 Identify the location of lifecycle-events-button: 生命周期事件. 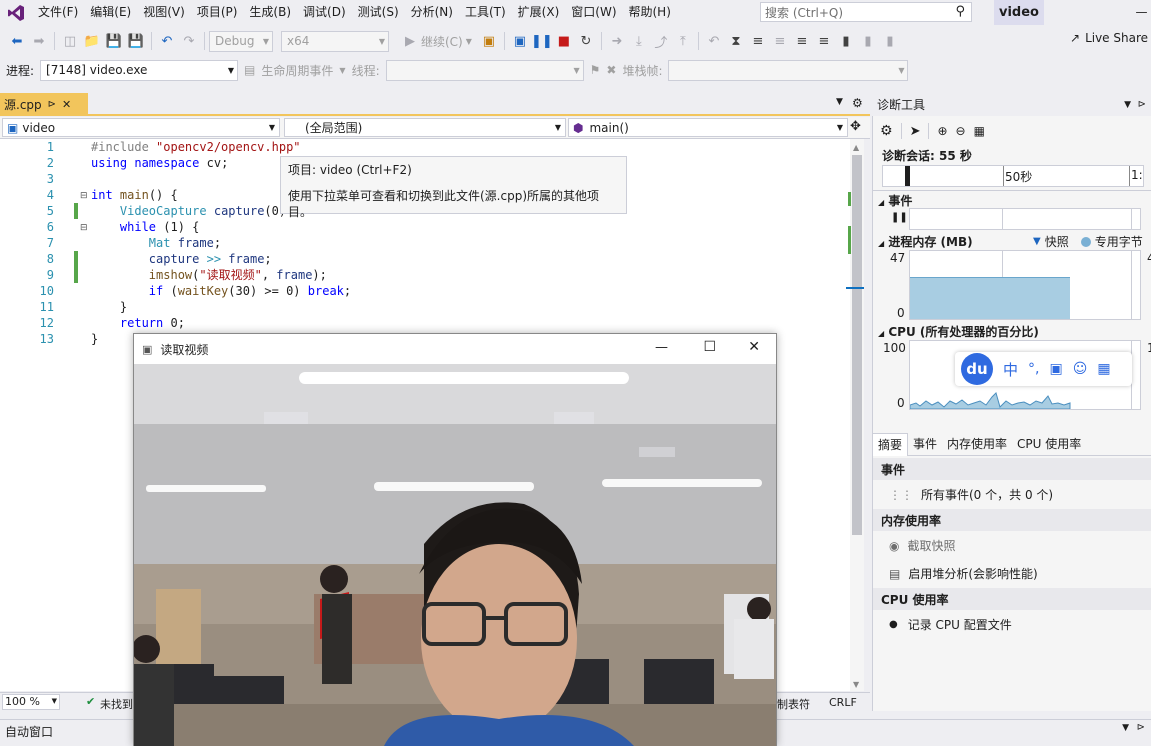
(297, 70).